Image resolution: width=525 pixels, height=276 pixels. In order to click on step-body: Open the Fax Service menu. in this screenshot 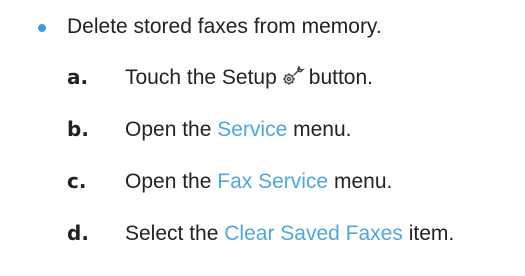, I will do `click(258, 182)`.